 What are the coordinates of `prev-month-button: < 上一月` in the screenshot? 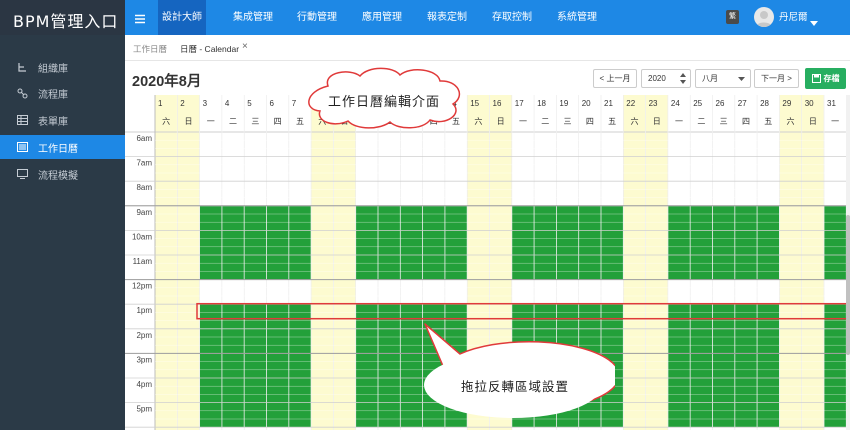 It's located at (615, 78).